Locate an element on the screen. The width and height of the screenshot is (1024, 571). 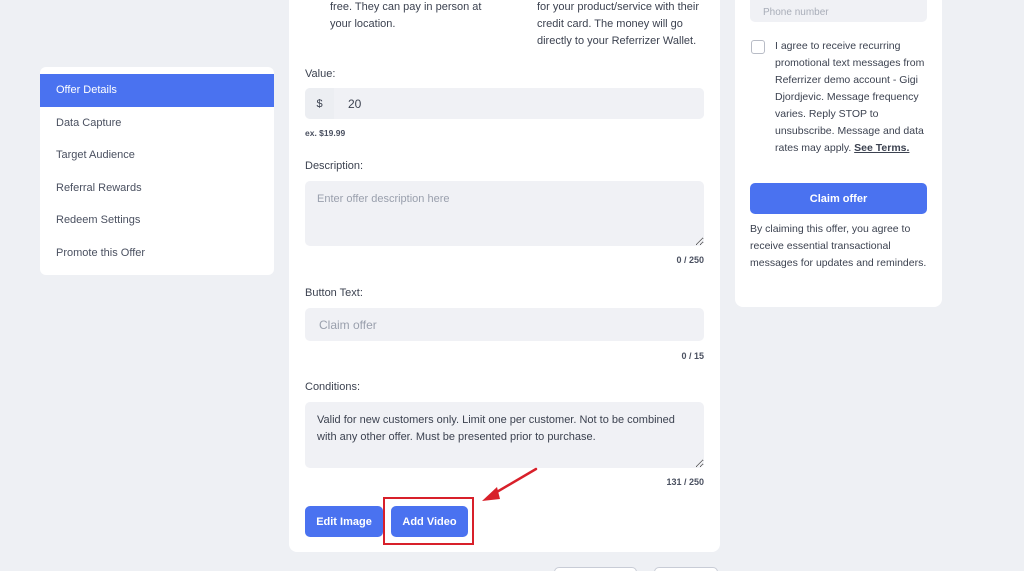
button-text-counter: 0 / 15 is located at coordinates (692, 356).